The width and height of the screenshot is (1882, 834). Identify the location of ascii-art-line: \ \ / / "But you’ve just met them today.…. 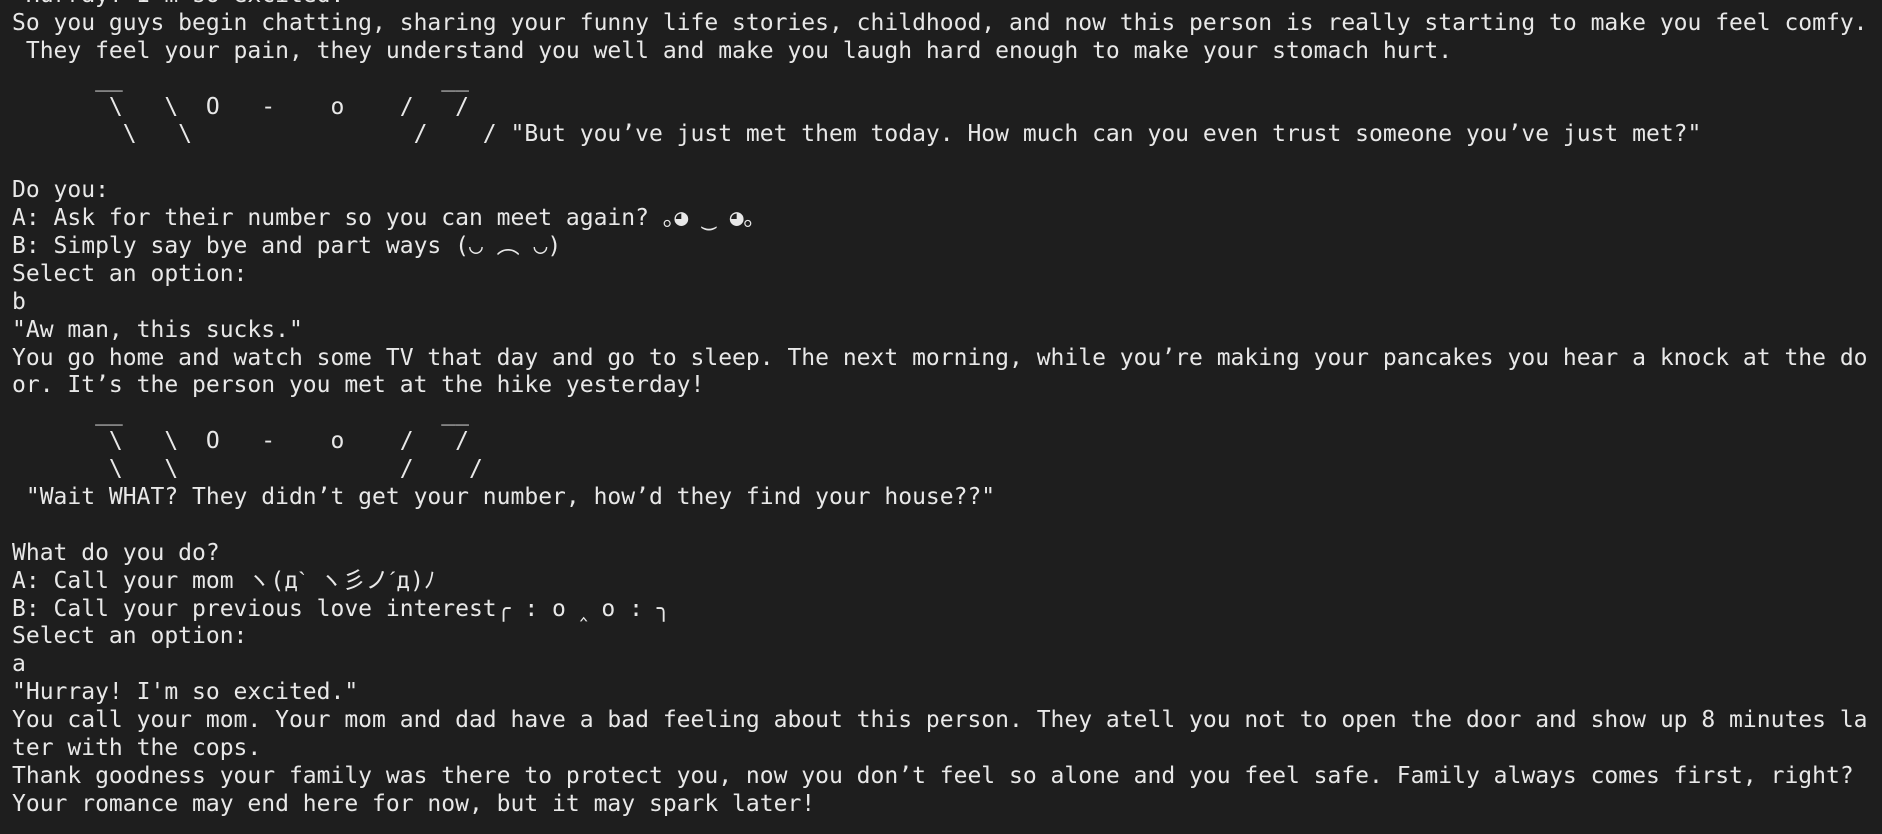
(857, 134).